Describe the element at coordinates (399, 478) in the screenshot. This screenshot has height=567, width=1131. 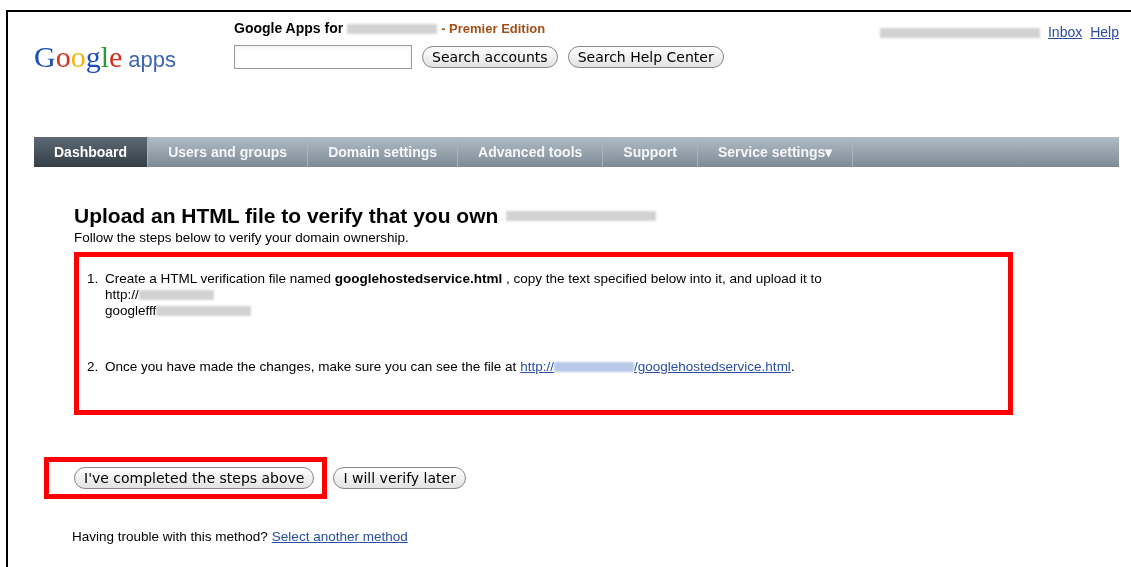
I see `action-button: I will verify later` at that location.